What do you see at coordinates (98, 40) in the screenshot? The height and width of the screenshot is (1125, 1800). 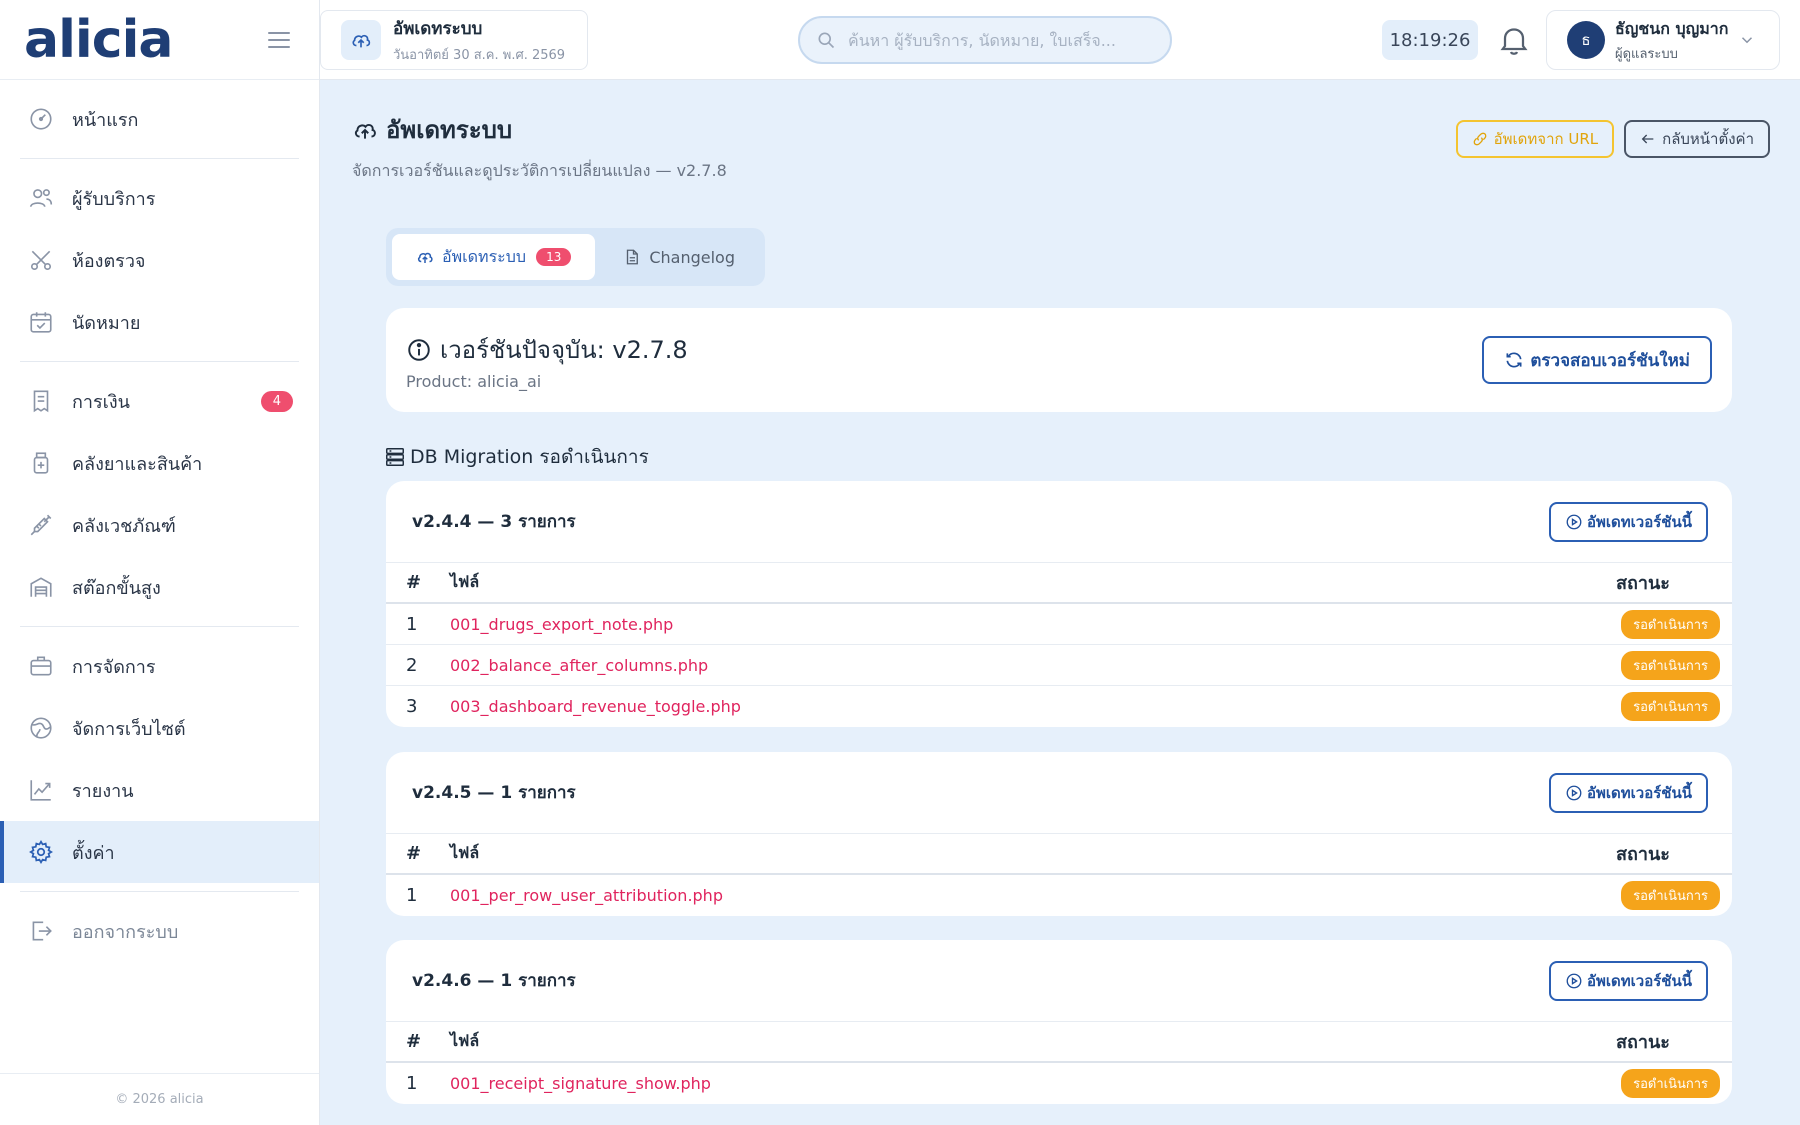 I see `app-logo: alicia` at bounding box center [98, 40].